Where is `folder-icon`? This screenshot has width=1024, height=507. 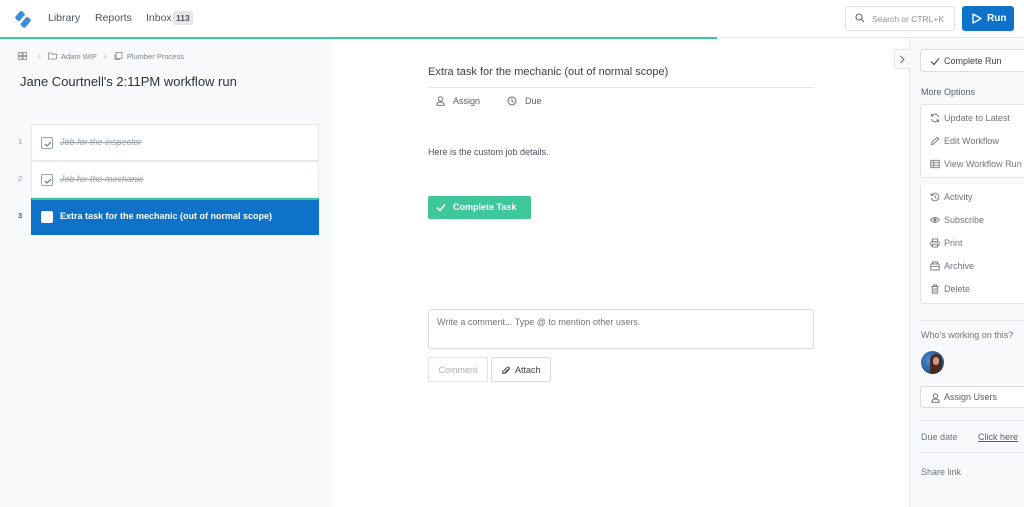 folder-icon is located at coordinates (52, 56).